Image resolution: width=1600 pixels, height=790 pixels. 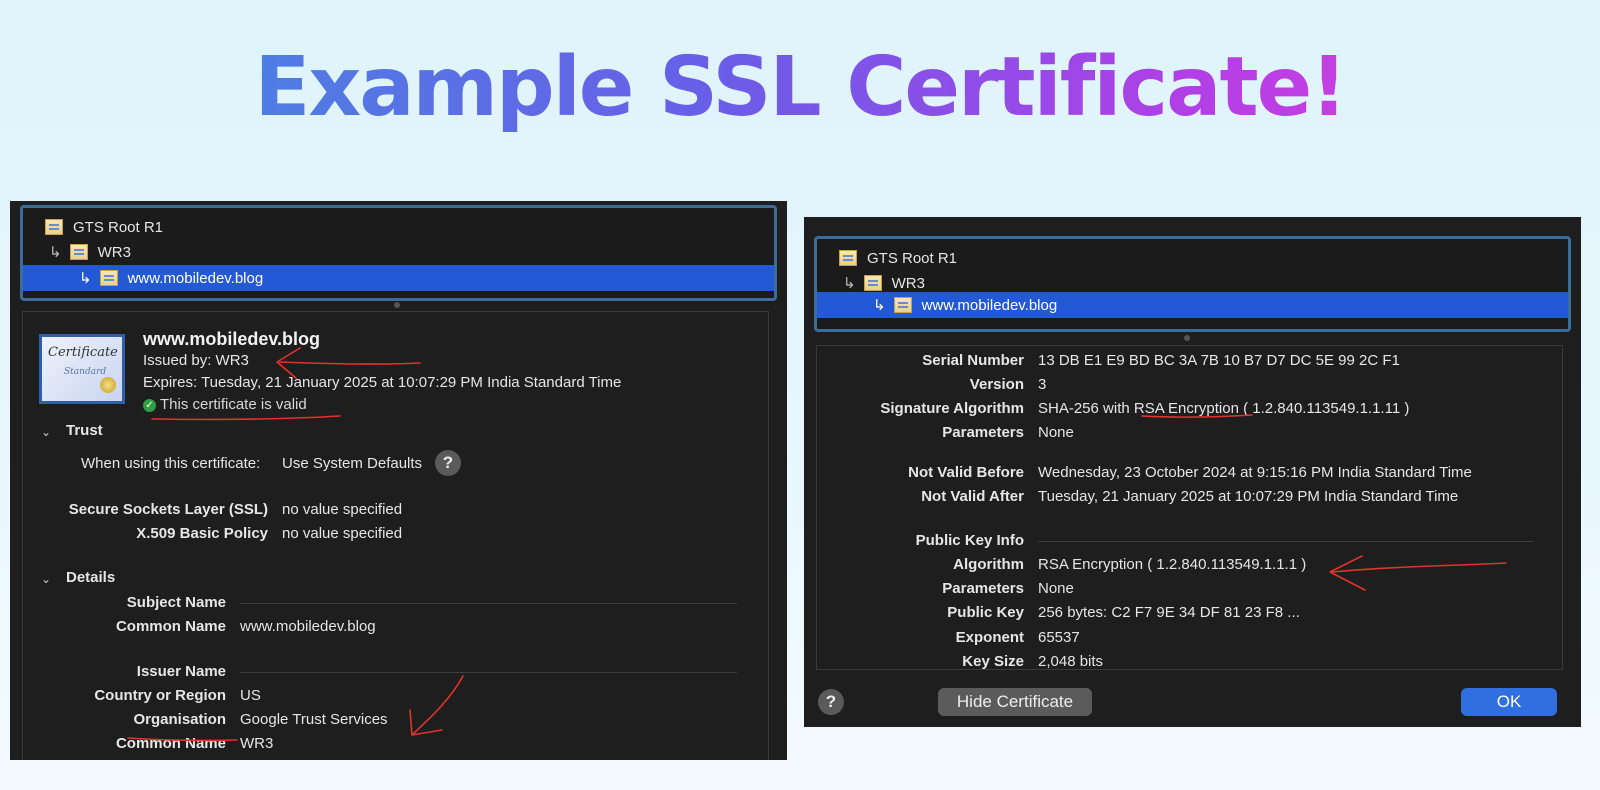 What do you see at coordinates (314, 719) in the screenshot?
I see `organisation-value: Google Trust Services` at bounding box center [314, 719].